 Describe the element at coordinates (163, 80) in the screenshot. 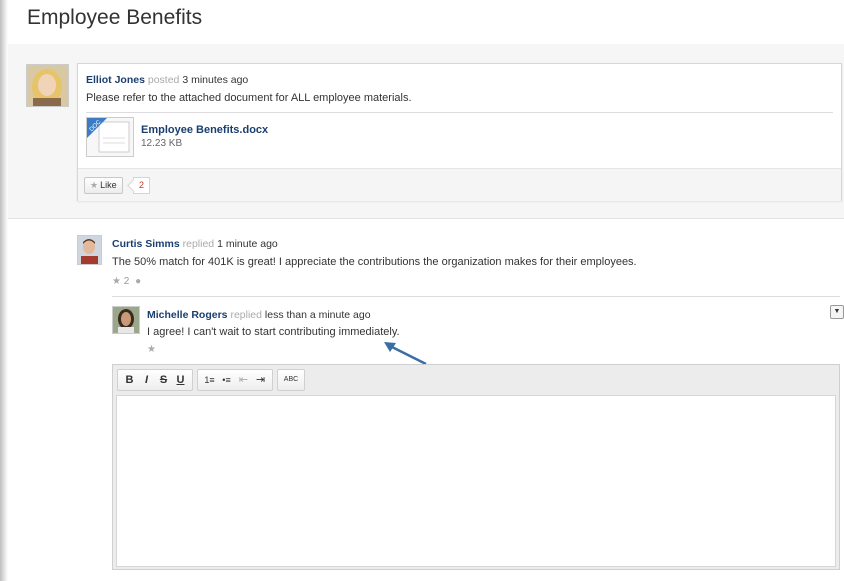

I see `post-verb: posted` at that location.